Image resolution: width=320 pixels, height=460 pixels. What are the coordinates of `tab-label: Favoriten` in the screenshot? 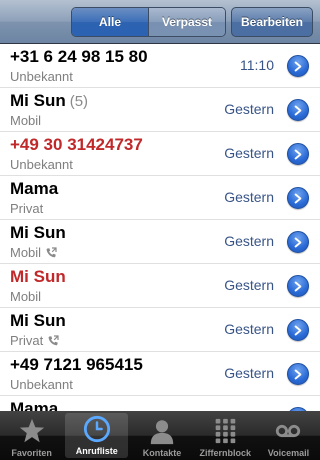 It's located at (31, 453).